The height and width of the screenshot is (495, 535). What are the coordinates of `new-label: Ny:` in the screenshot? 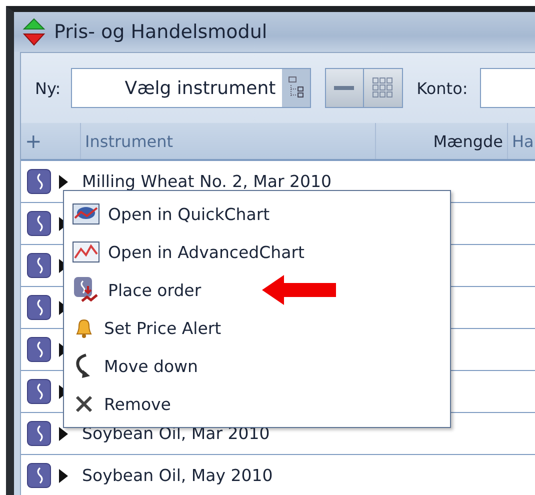 It's located at (48, 88).